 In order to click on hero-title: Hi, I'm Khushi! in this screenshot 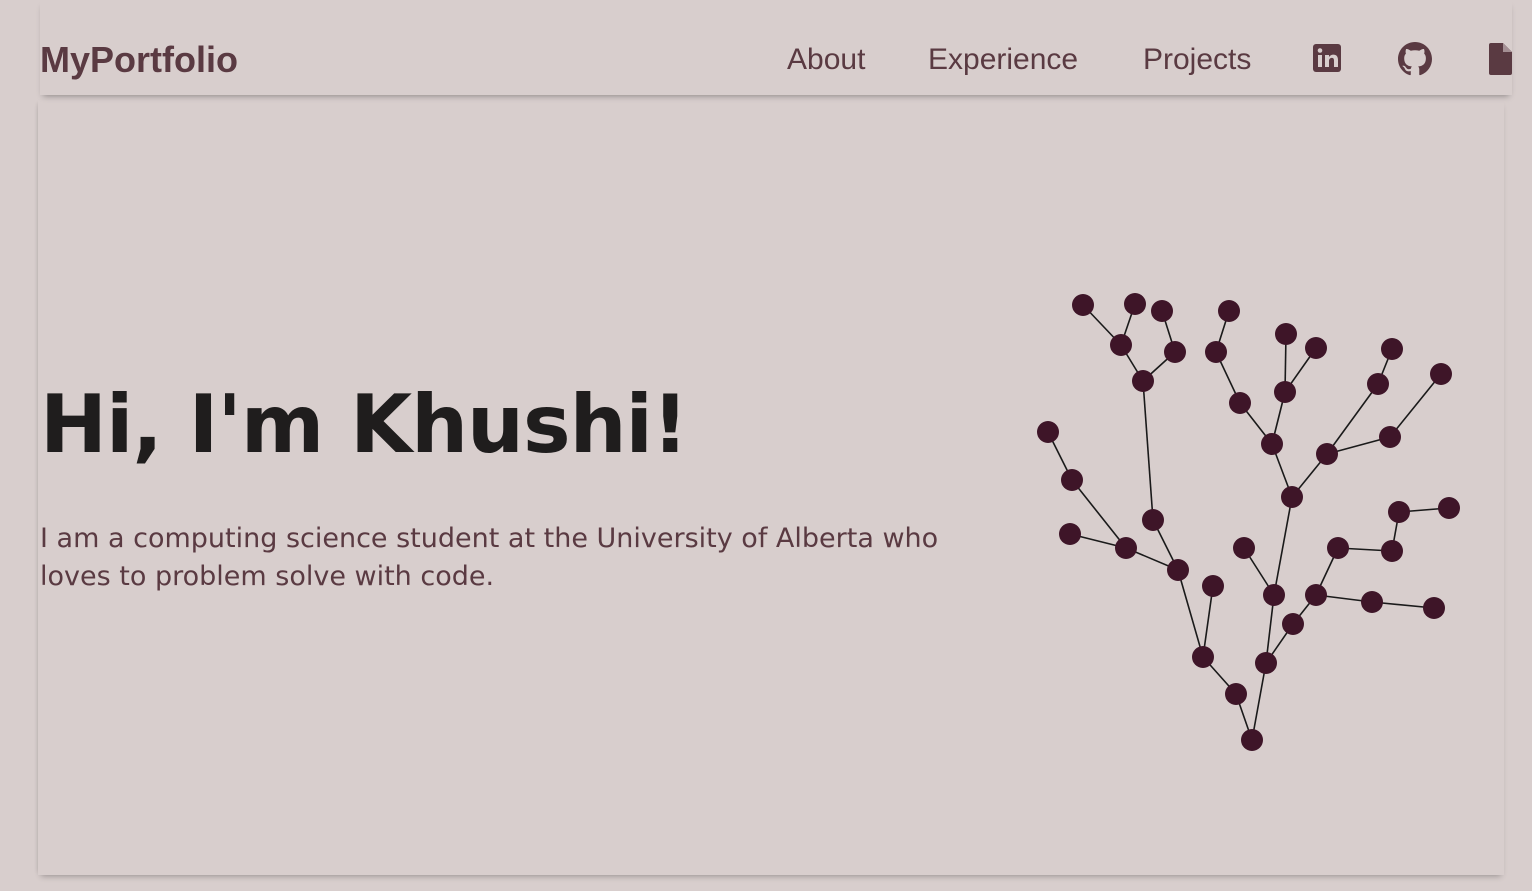, I will do `click(364, 424)`.